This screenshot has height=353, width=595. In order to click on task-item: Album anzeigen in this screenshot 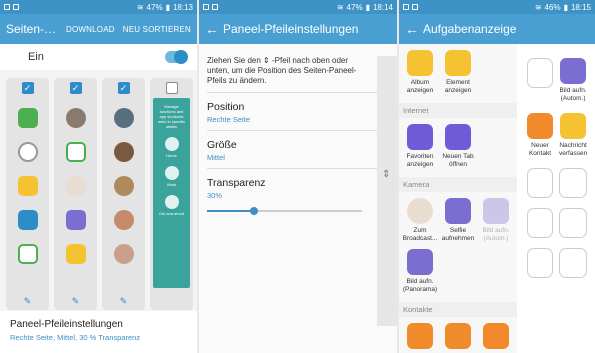, I will do `click(420, 71)`.